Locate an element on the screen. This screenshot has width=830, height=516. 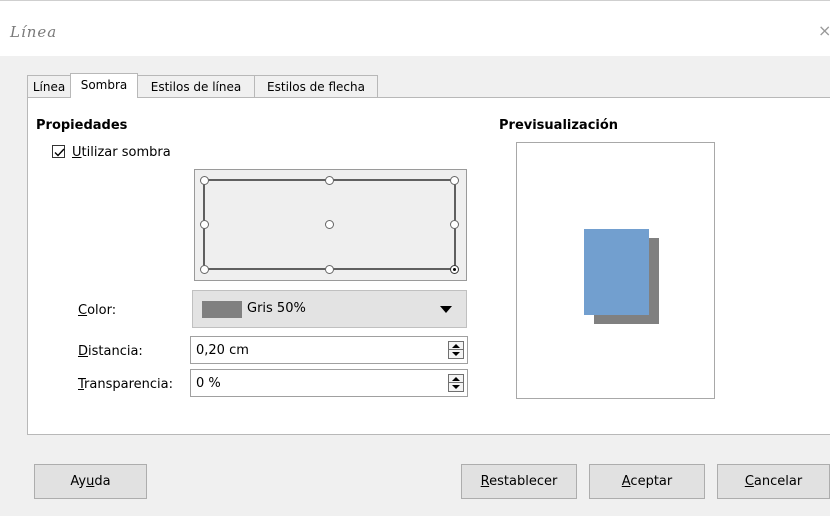
window-title: Línea is located at coordinates (34, 32).